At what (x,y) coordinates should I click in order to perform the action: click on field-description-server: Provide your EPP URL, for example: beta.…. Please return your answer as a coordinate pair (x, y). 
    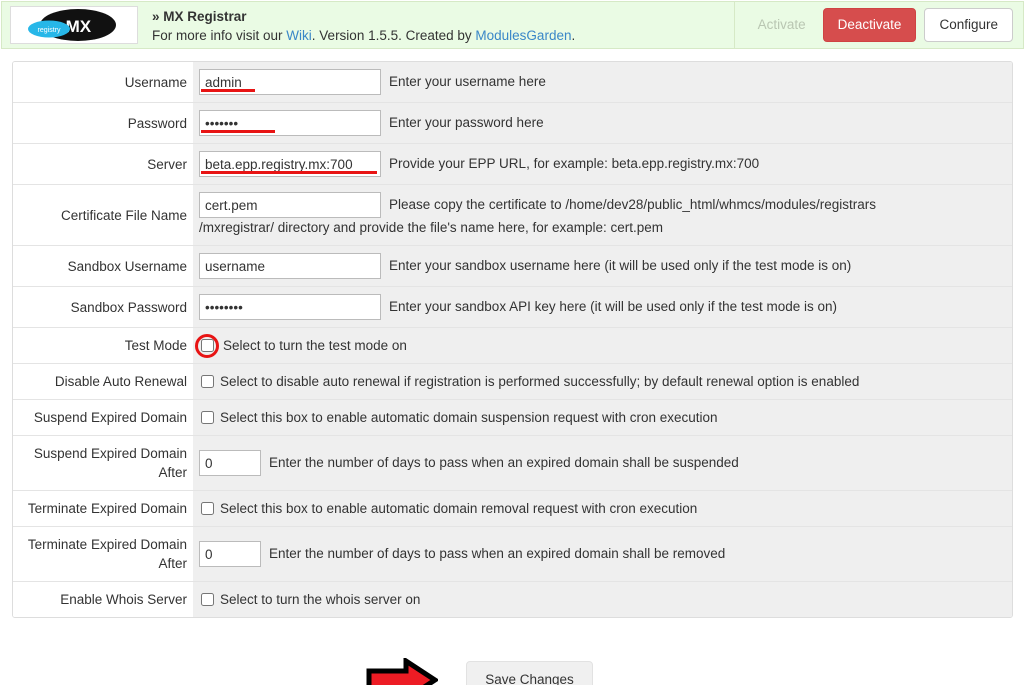
    Looking at the image, I should click on (574, 163).